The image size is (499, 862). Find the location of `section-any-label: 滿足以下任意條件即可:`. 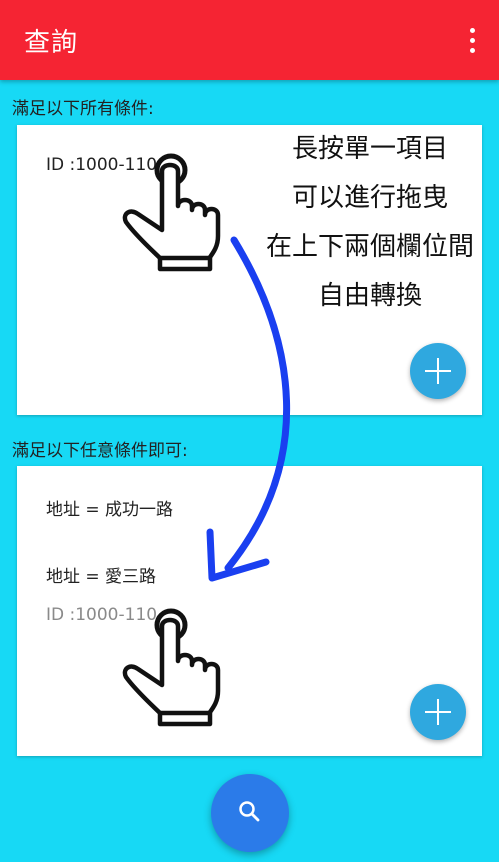

section-any-label: 滿足以下任意條件即可: is located at coordinates (100, 451).